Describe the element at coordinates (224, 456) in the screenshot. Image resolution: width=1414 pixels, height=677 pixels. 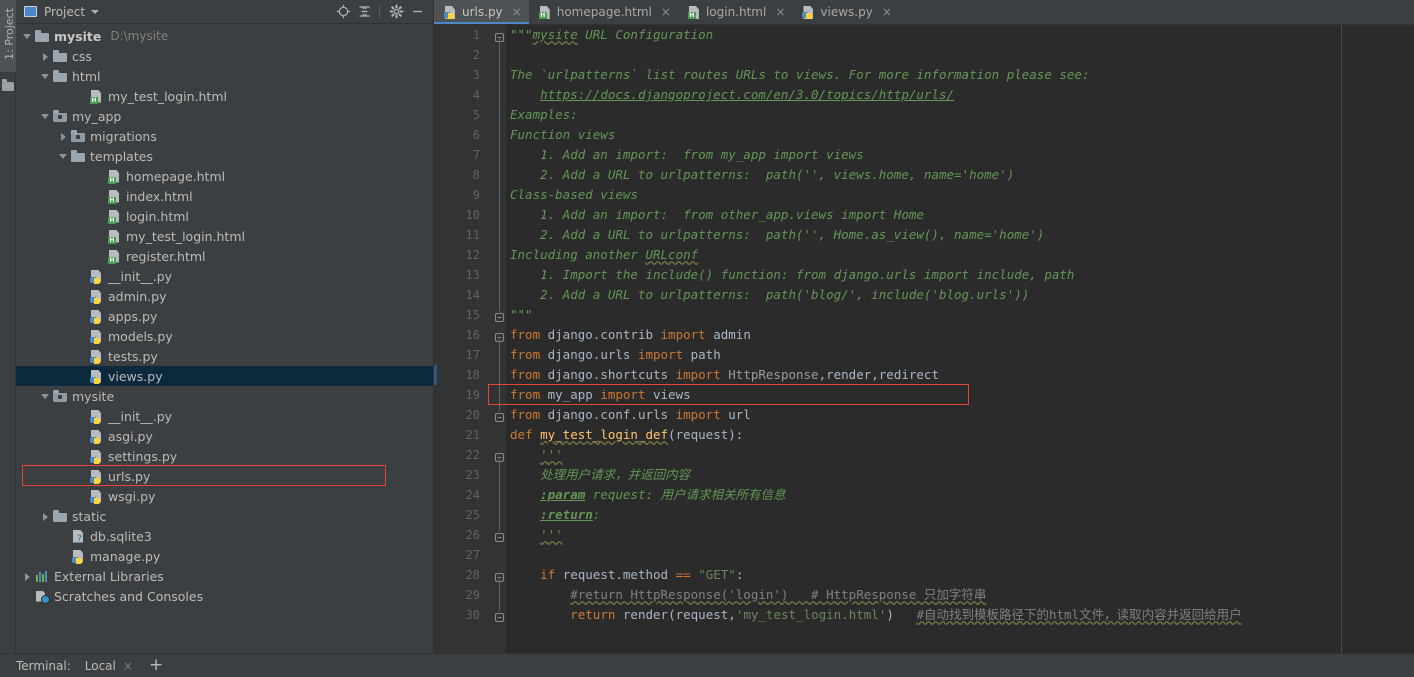
I see `tree-node-settings-py: settings.py` at that location.